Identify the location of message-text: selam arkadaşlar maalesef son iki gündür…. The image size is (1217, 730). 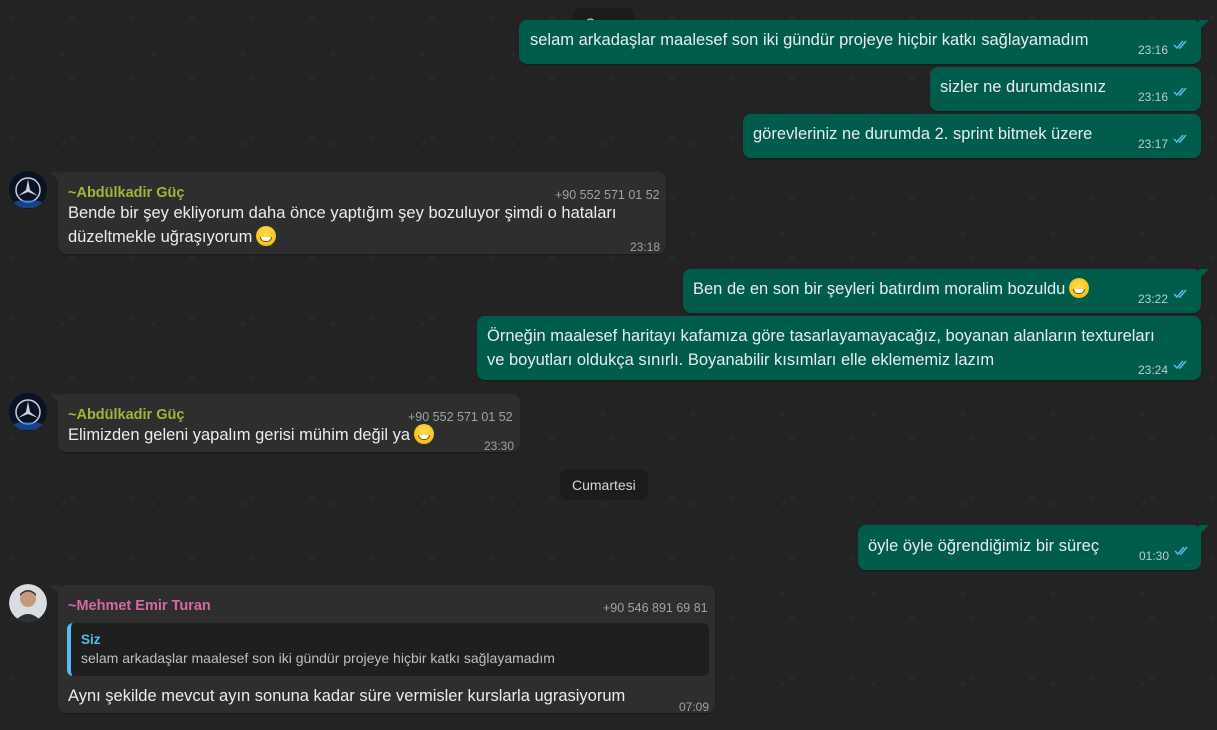
(809, 40).